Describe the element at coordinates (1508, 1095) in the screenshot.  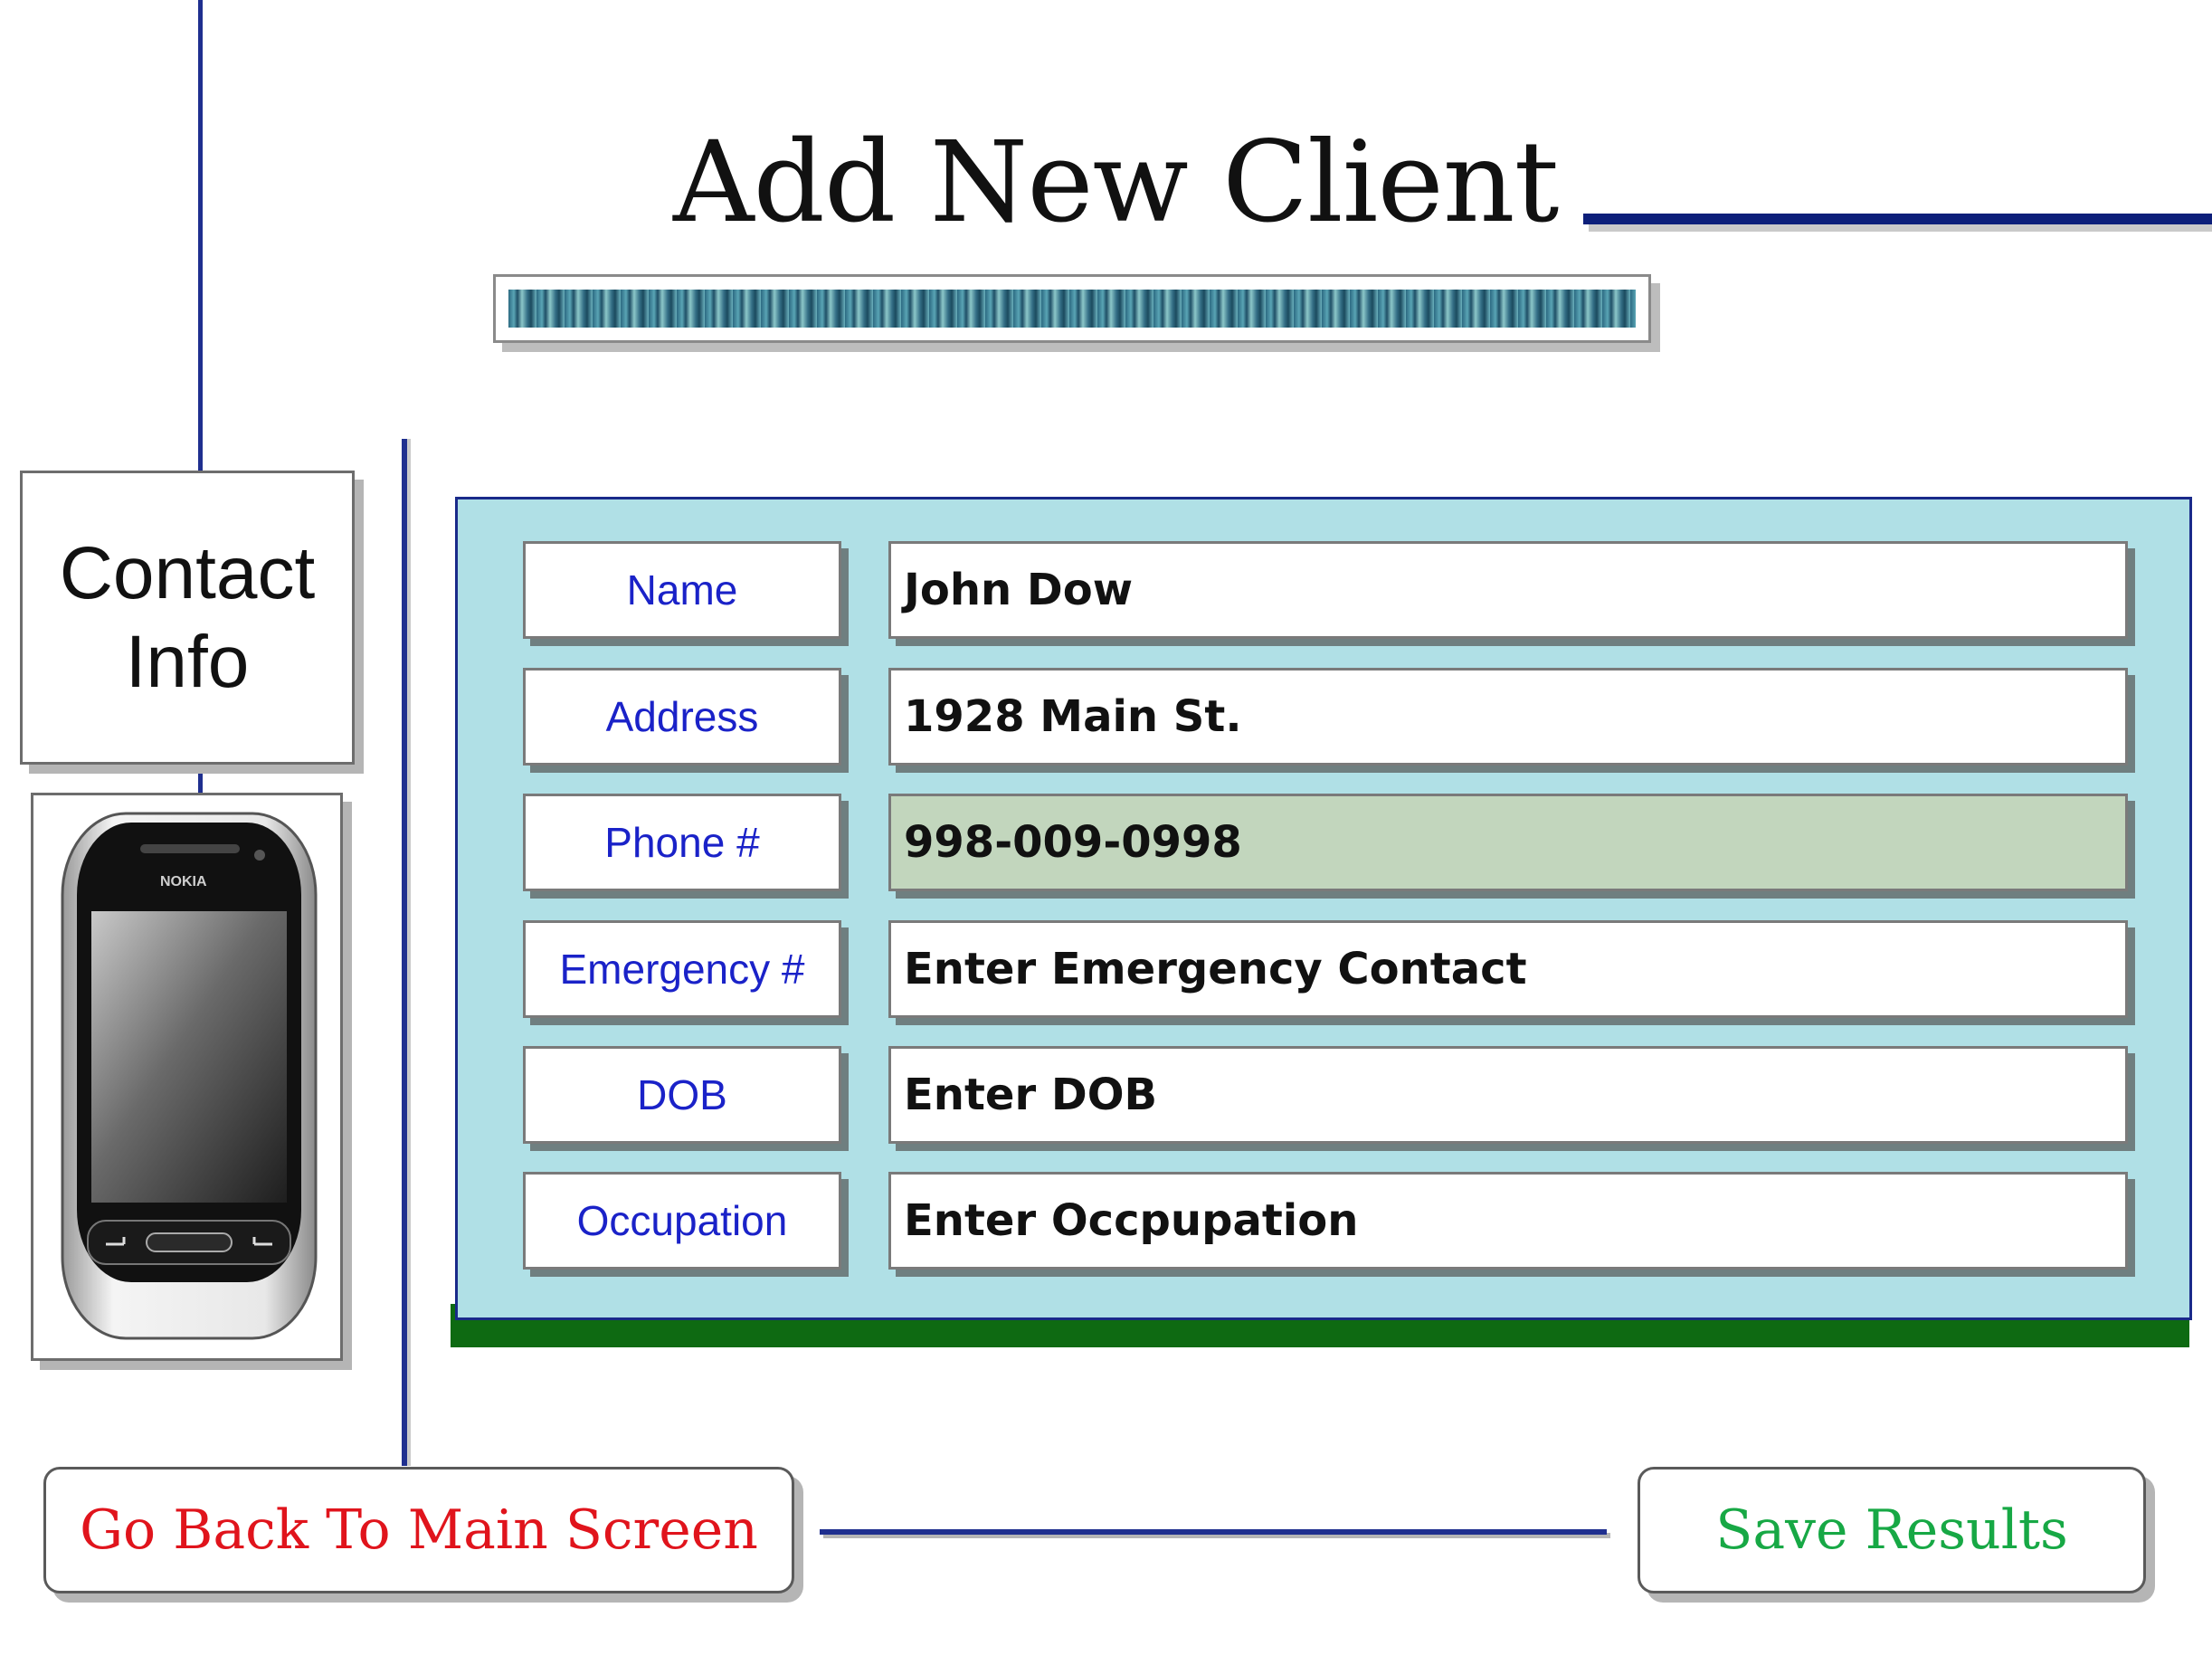
I see `dob-field: Enter DOB` at that location.